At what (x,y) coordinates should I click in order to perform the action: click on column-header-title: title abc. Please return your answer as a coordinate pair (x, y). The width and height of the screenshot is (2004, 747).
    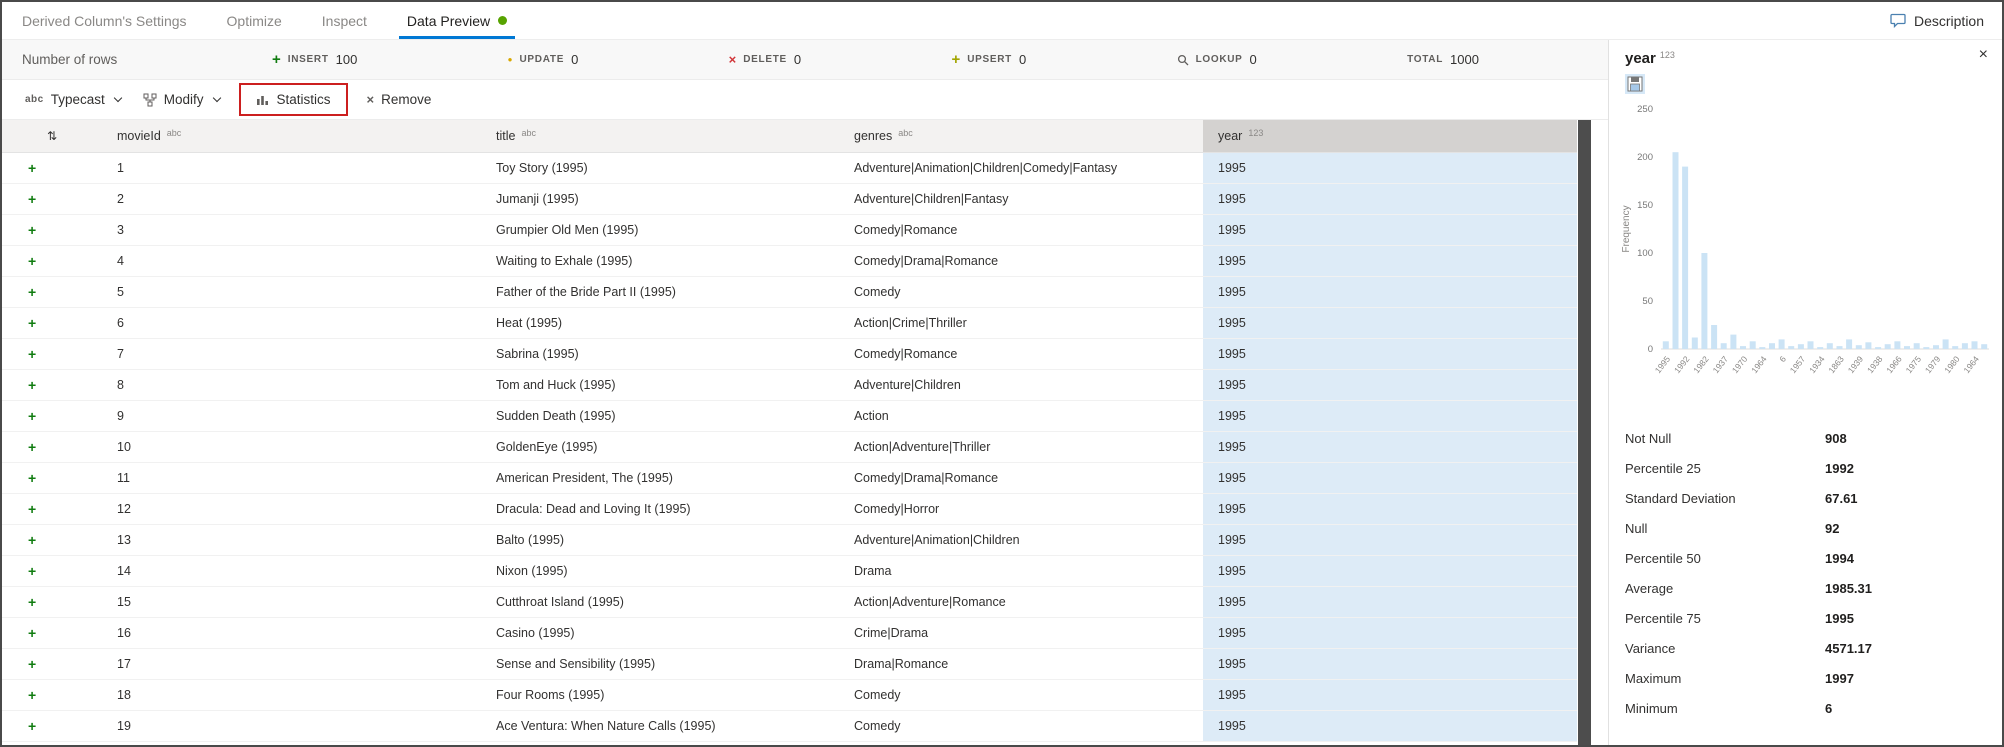
    Looking at the image, I should click on (660, 136).